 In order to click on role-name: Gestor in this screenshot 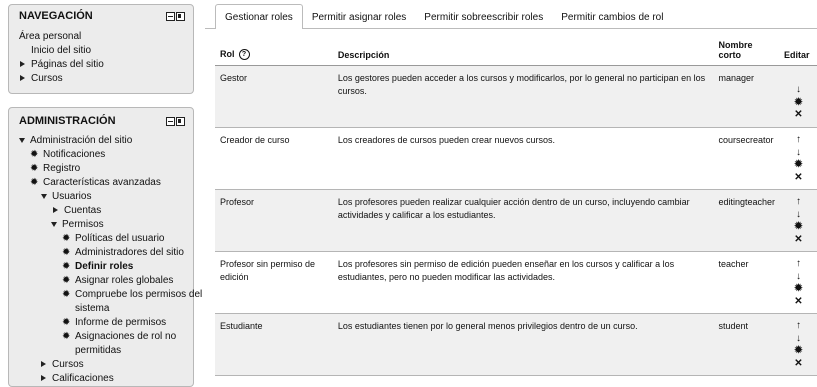, I will do `click(274, 96)`.